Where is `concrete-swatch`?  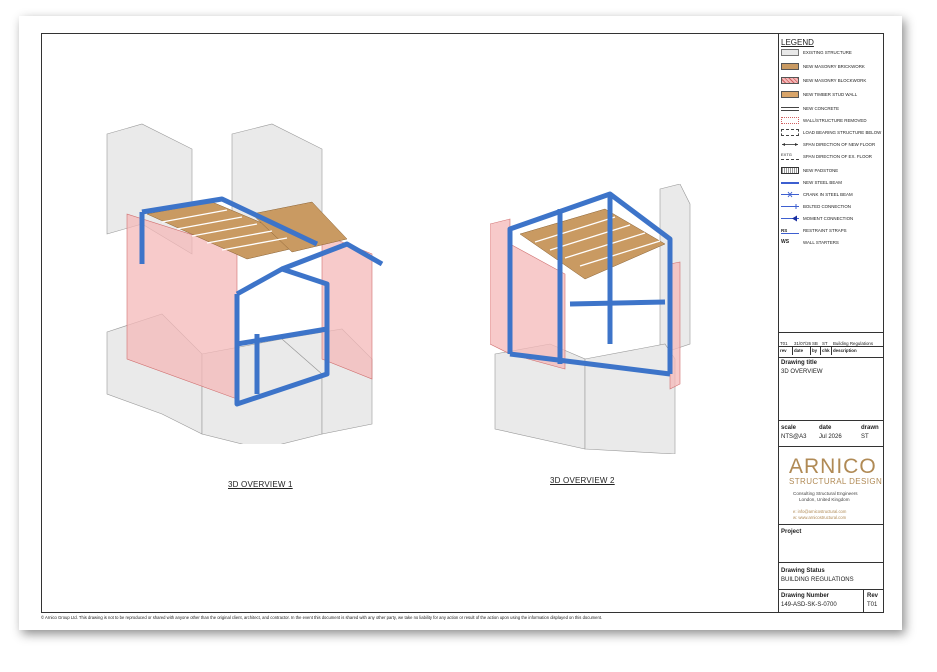 concrete-swatch is located at coordinates (790, 109).